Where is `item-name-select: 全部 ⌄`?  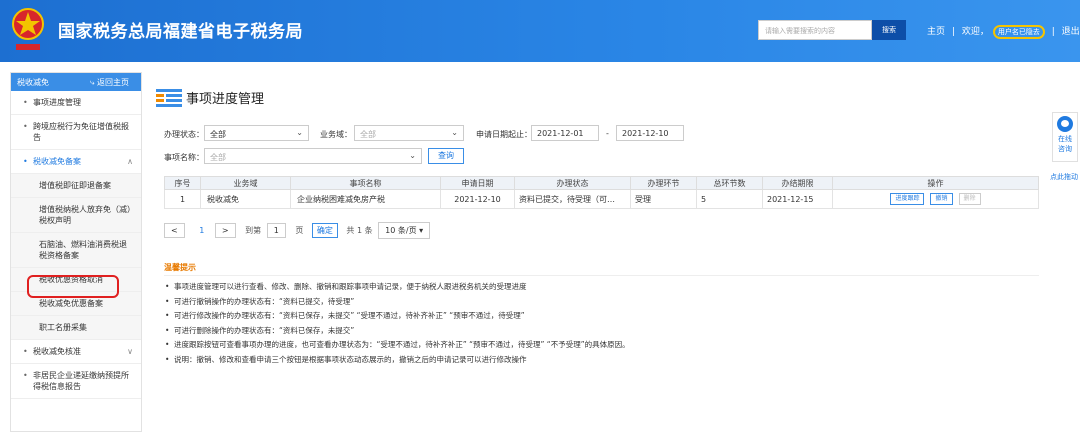
item-name-select: 全部 ⌄ is located at coordinates (313, 156).